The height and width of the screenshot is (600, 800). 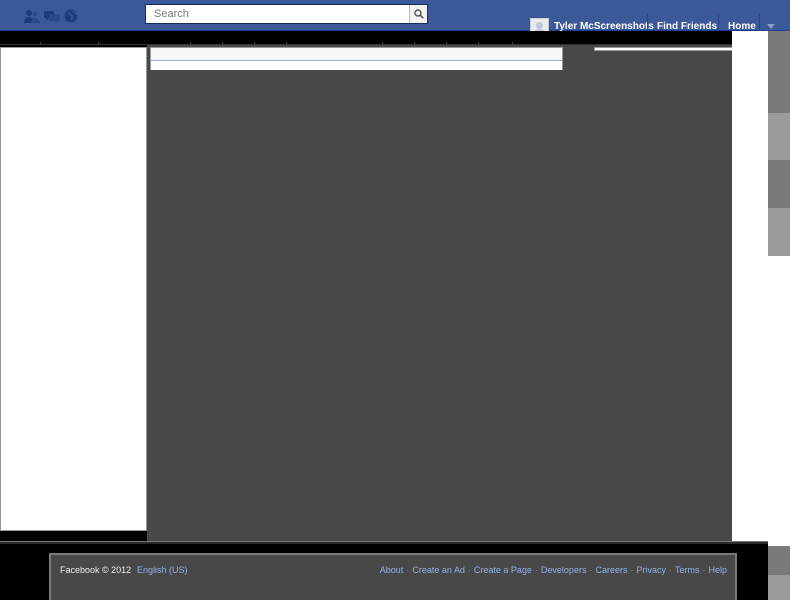 I want to click on right-column, so click(x=750, y=286).